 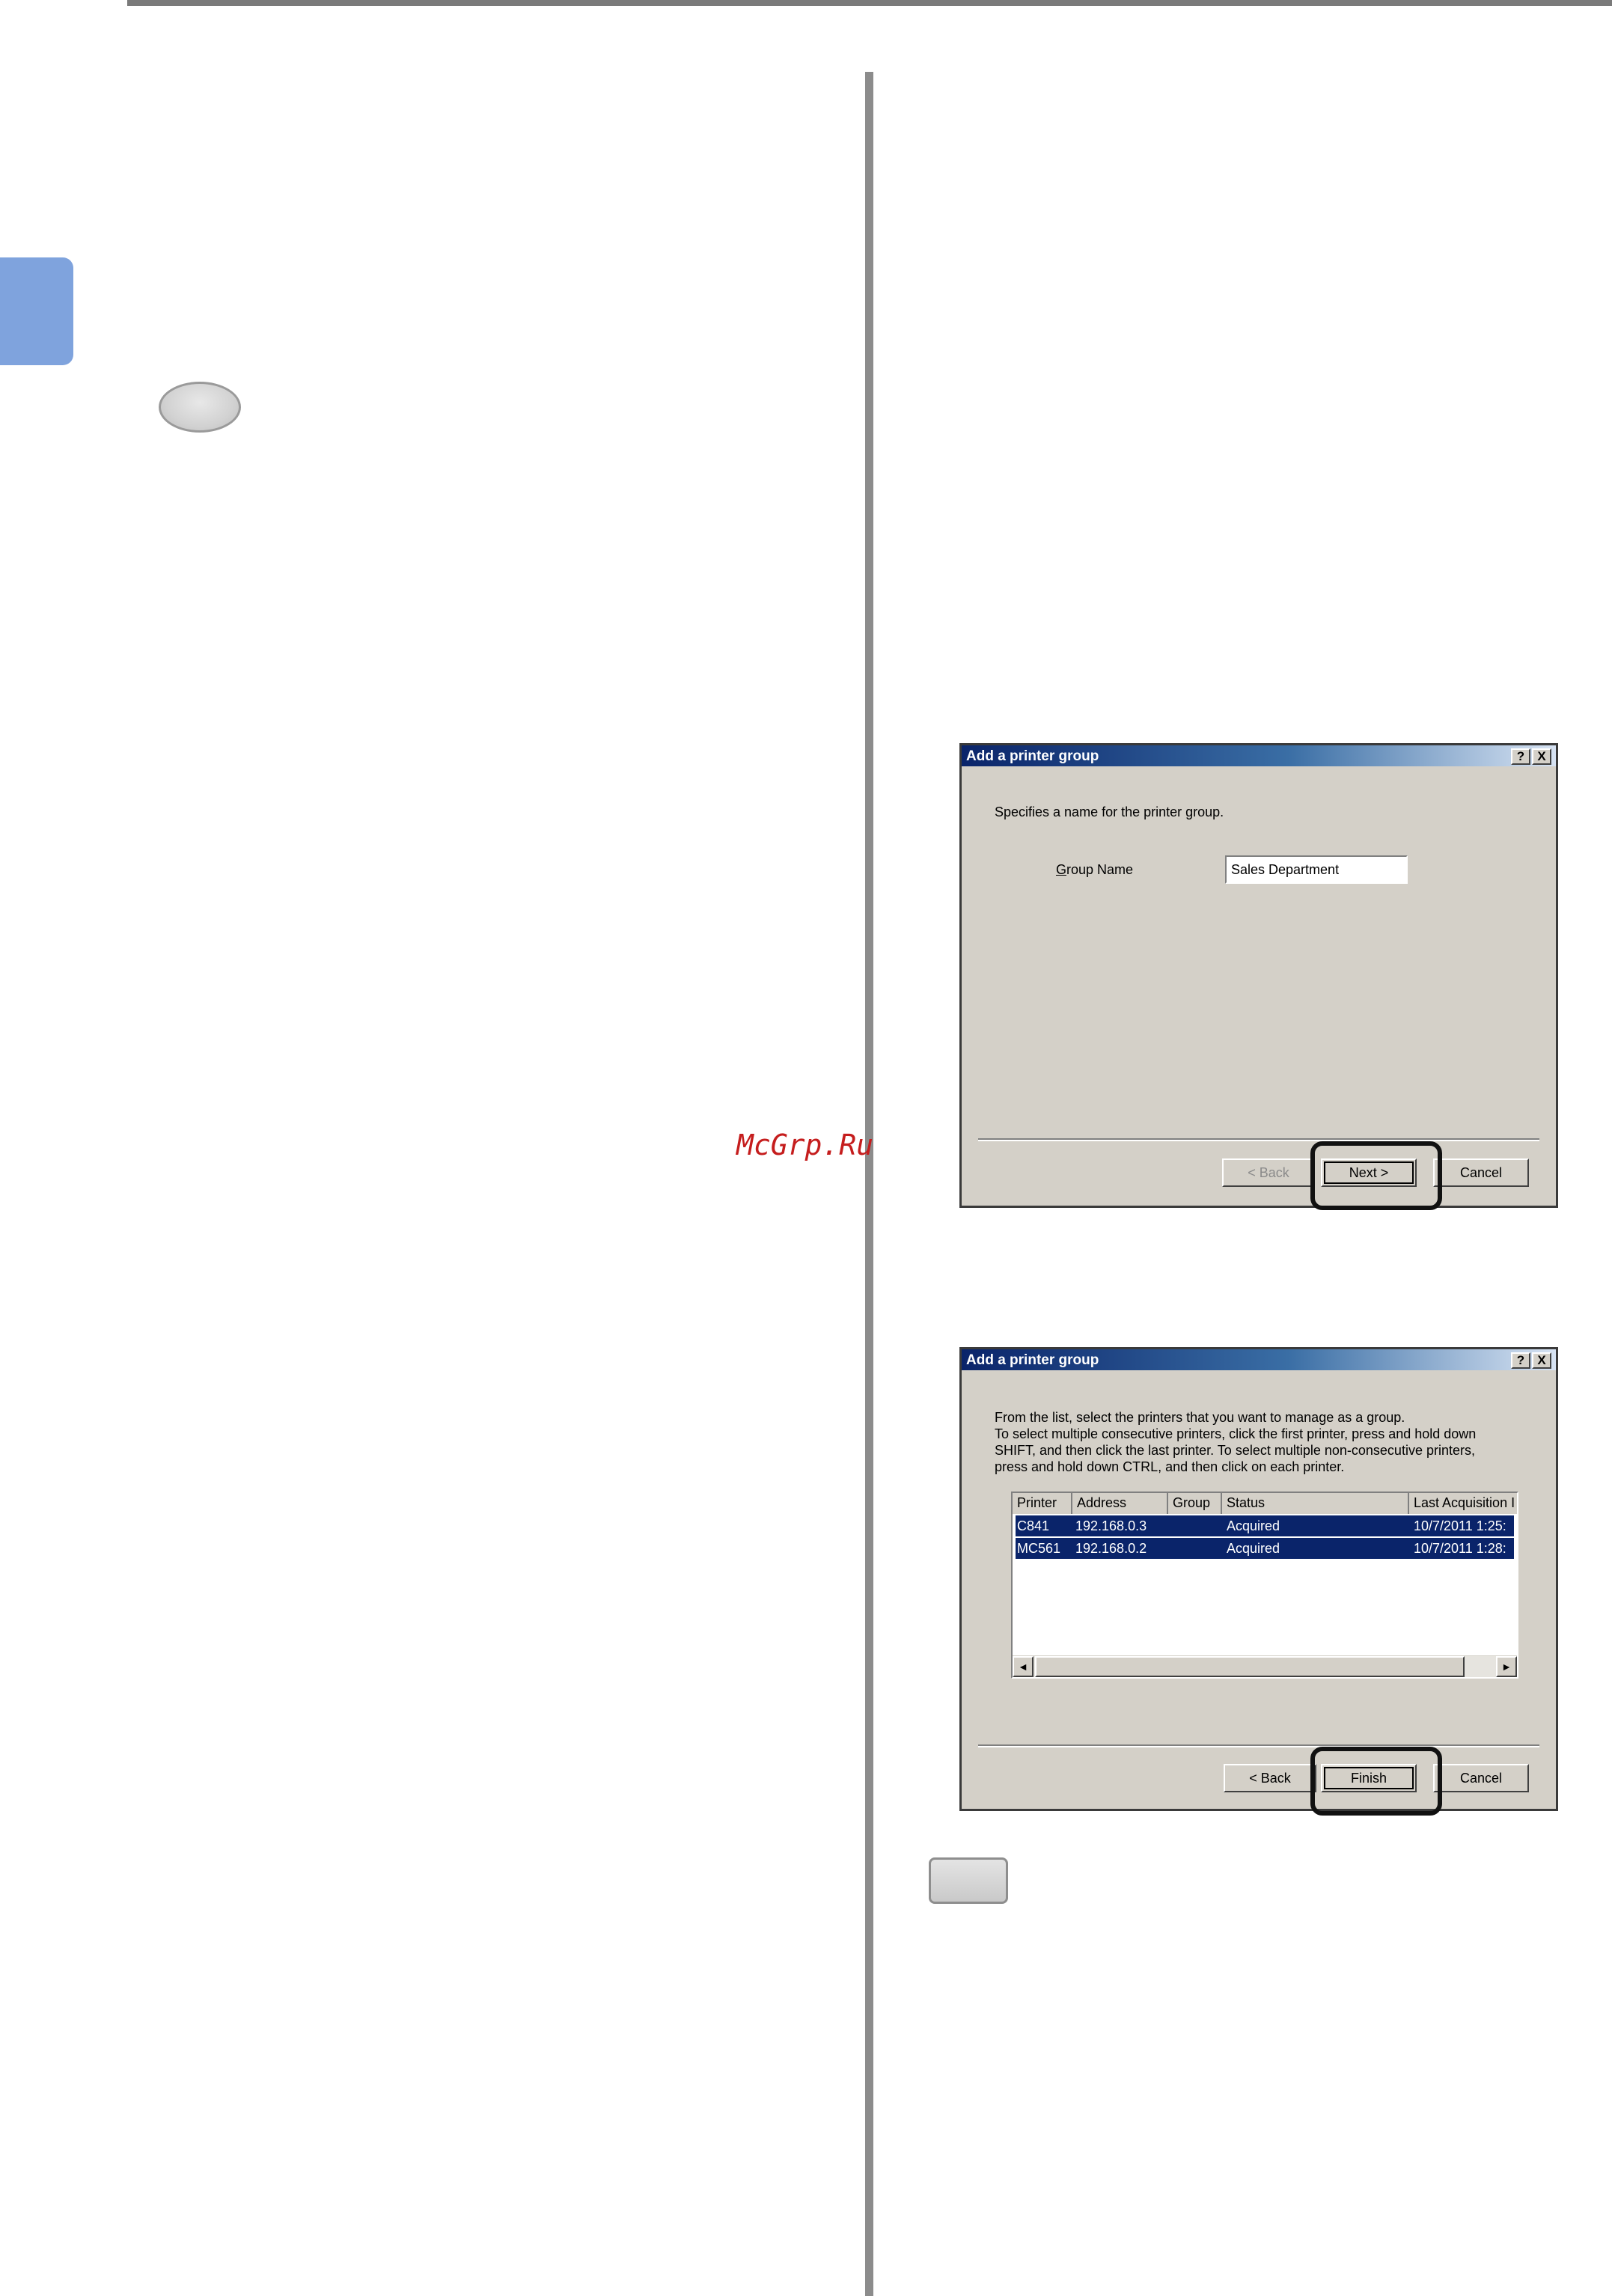 I want to click on top-rule, so click(x=869, y=3).